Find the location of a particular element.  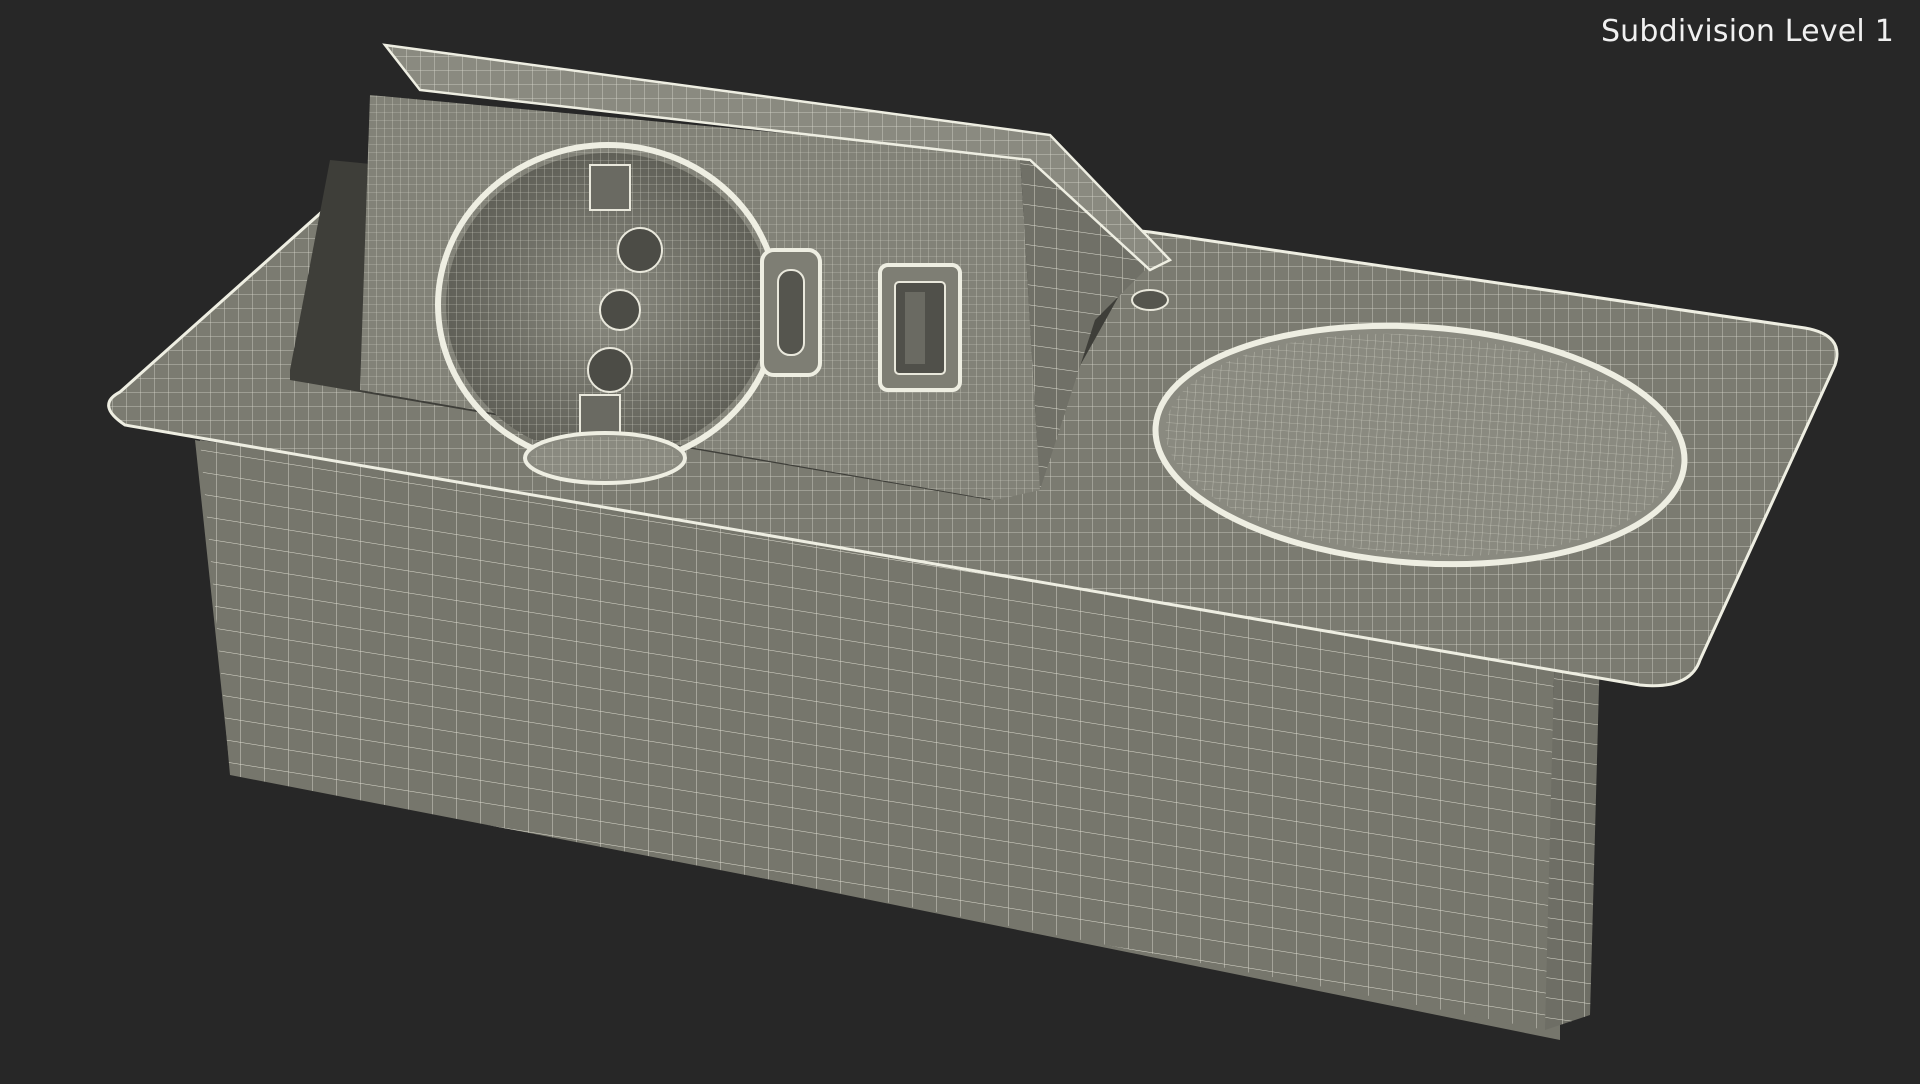

release-button is located at coordinates (605, 458).